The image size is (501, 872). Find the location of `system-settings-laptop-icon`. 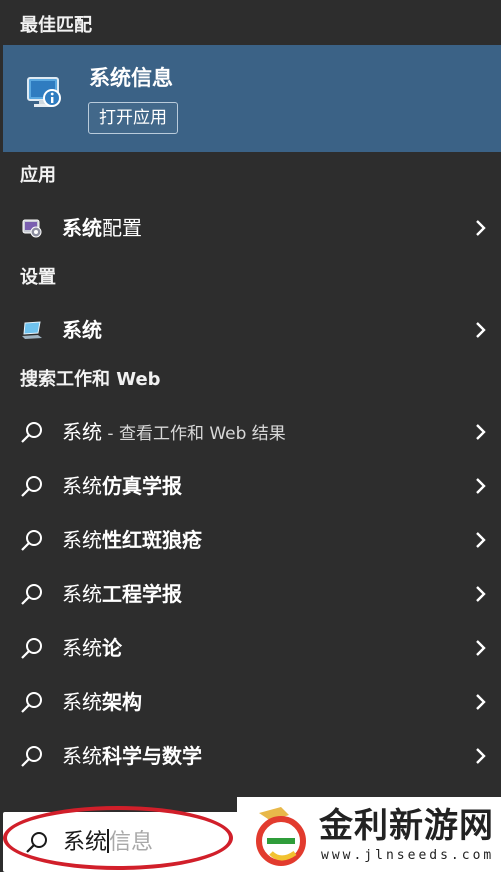

system-settings-laptop-icon is located at coordinates (32, 330).